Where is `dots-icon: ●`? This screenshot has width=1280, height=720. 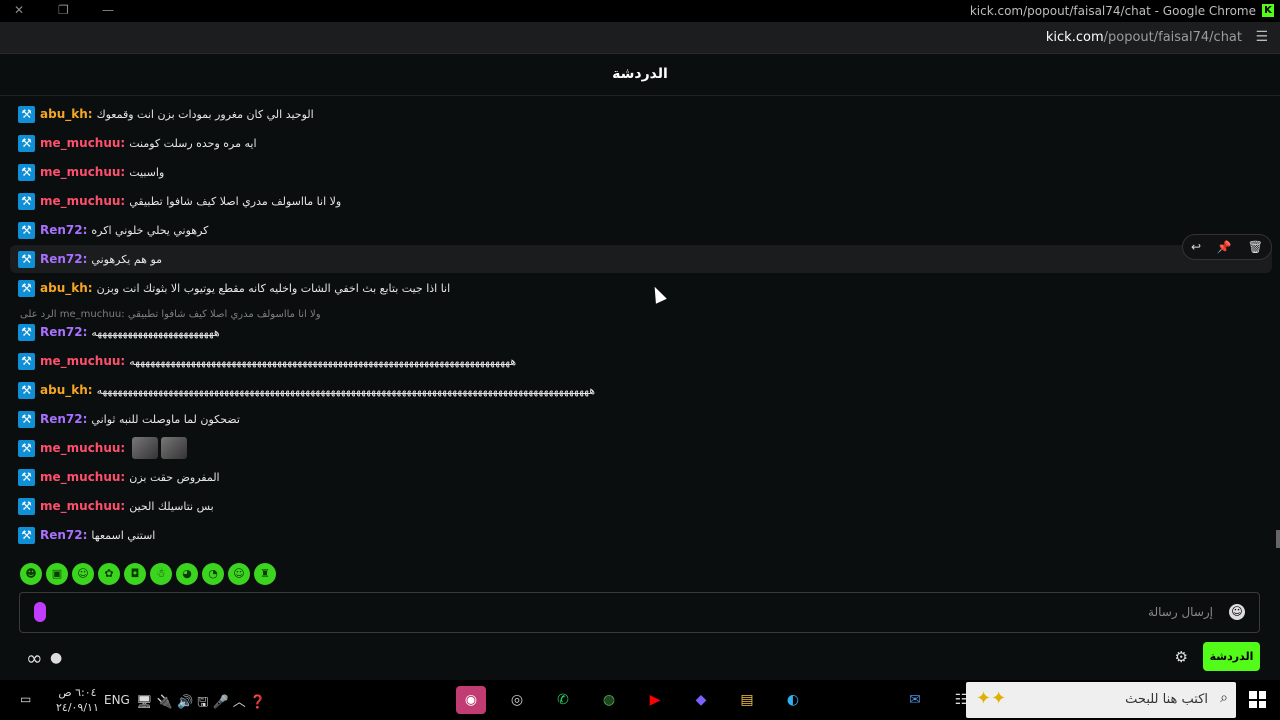
dots-icon: ● is located at coordinates (56, 658).